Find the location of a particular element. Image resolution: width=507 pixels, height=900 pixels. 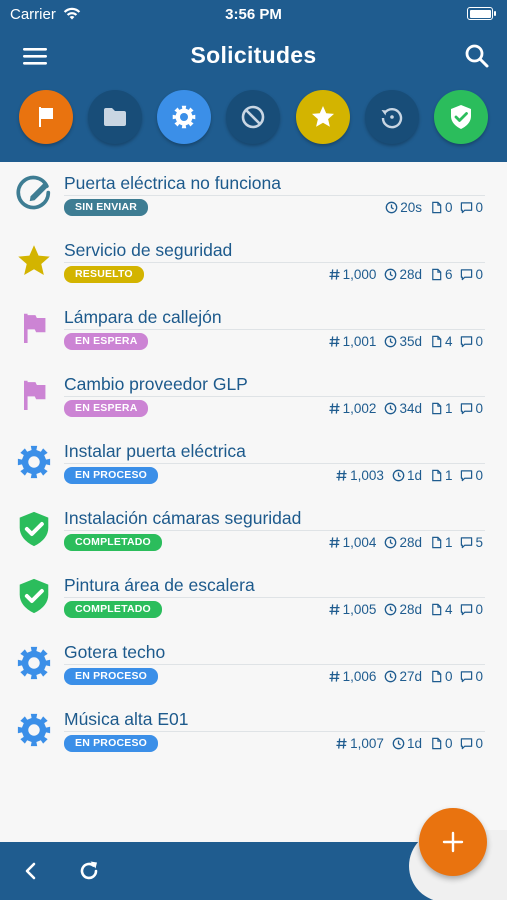

history-icon is located at coordinates (392, 118).